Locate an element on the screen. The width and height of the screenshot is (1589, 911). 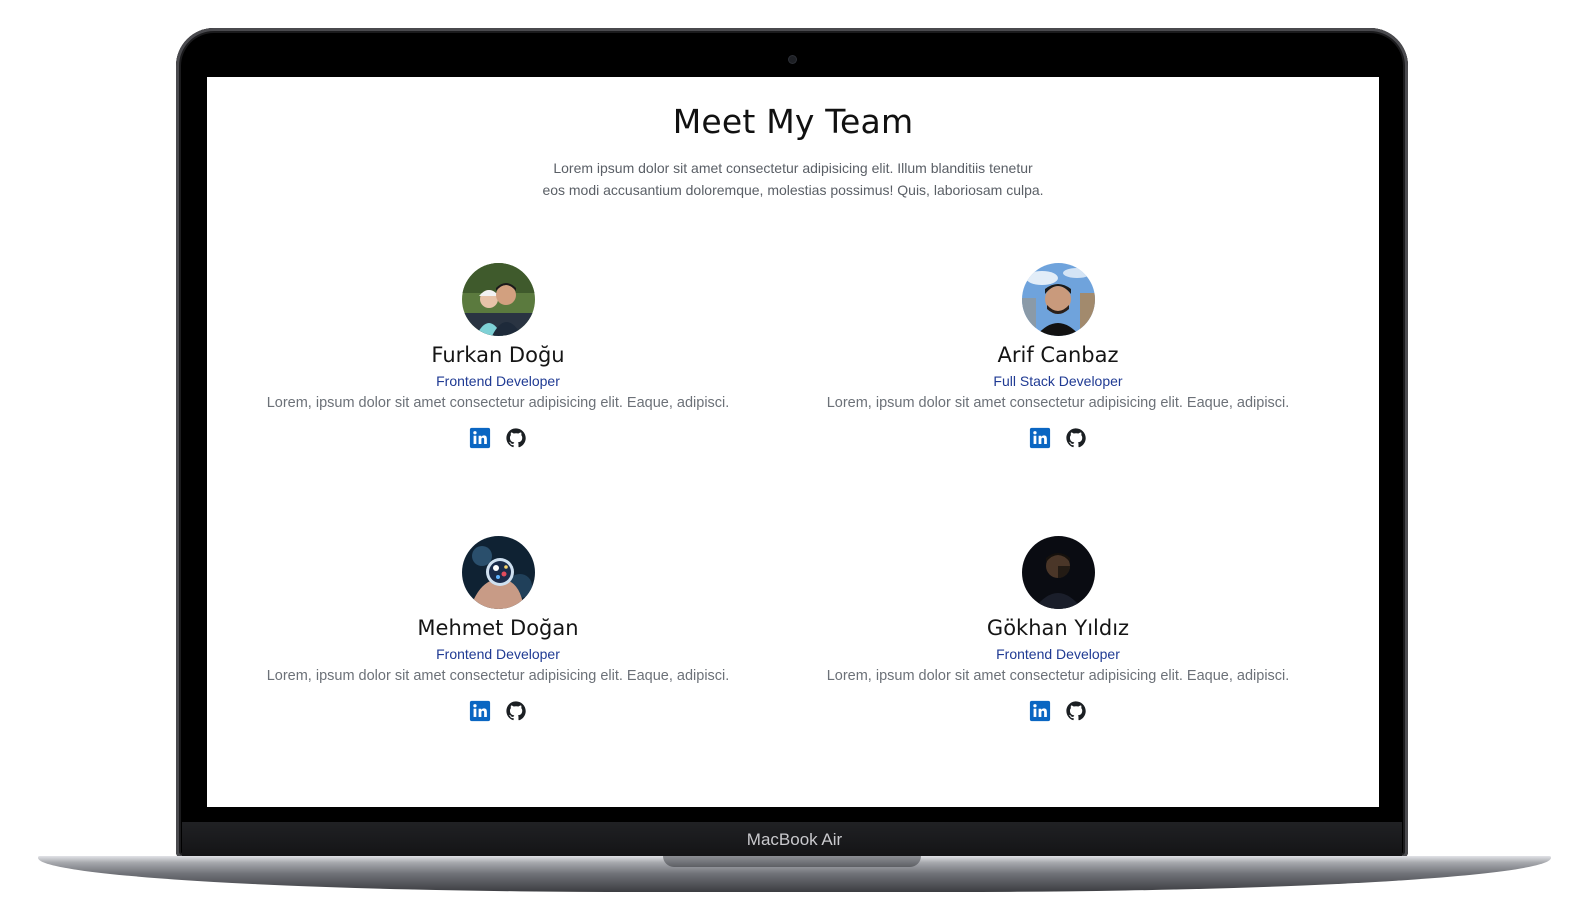
member-name: Mehmet Doğan is located at coordinates (498, 628).